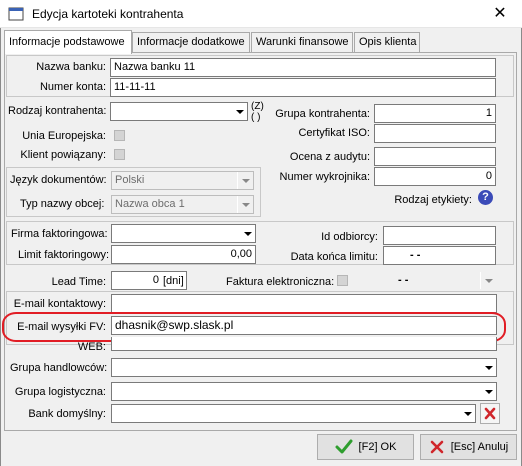 The height and width of the screenshot is (466, 522). What do you see at coordinates (182, 180) in the screenshot?
I see `jezyk-dokumentow-select: Polski` at bounding box center [182, 180].